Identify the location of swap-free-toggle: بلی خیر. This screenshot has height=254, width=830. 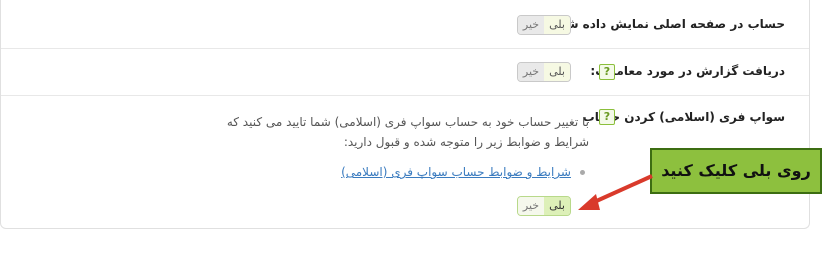
(543, 206).